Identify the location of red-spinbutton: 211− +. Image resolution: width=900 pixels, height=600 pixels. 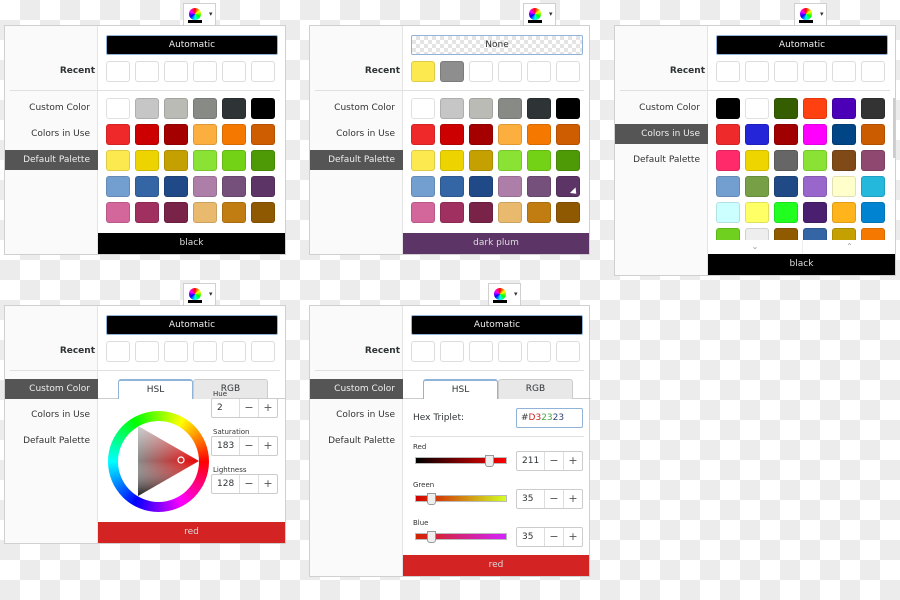
(549, 461).